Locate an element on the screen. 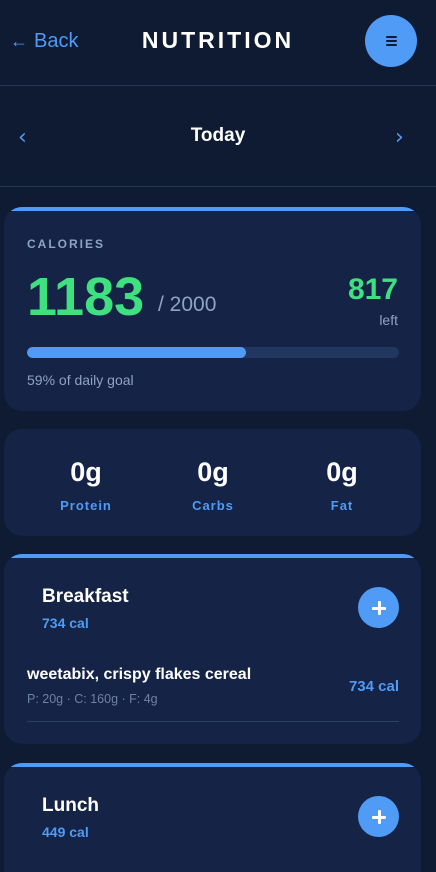  hamburger-menu-icon is located at coordinates (391, 41).